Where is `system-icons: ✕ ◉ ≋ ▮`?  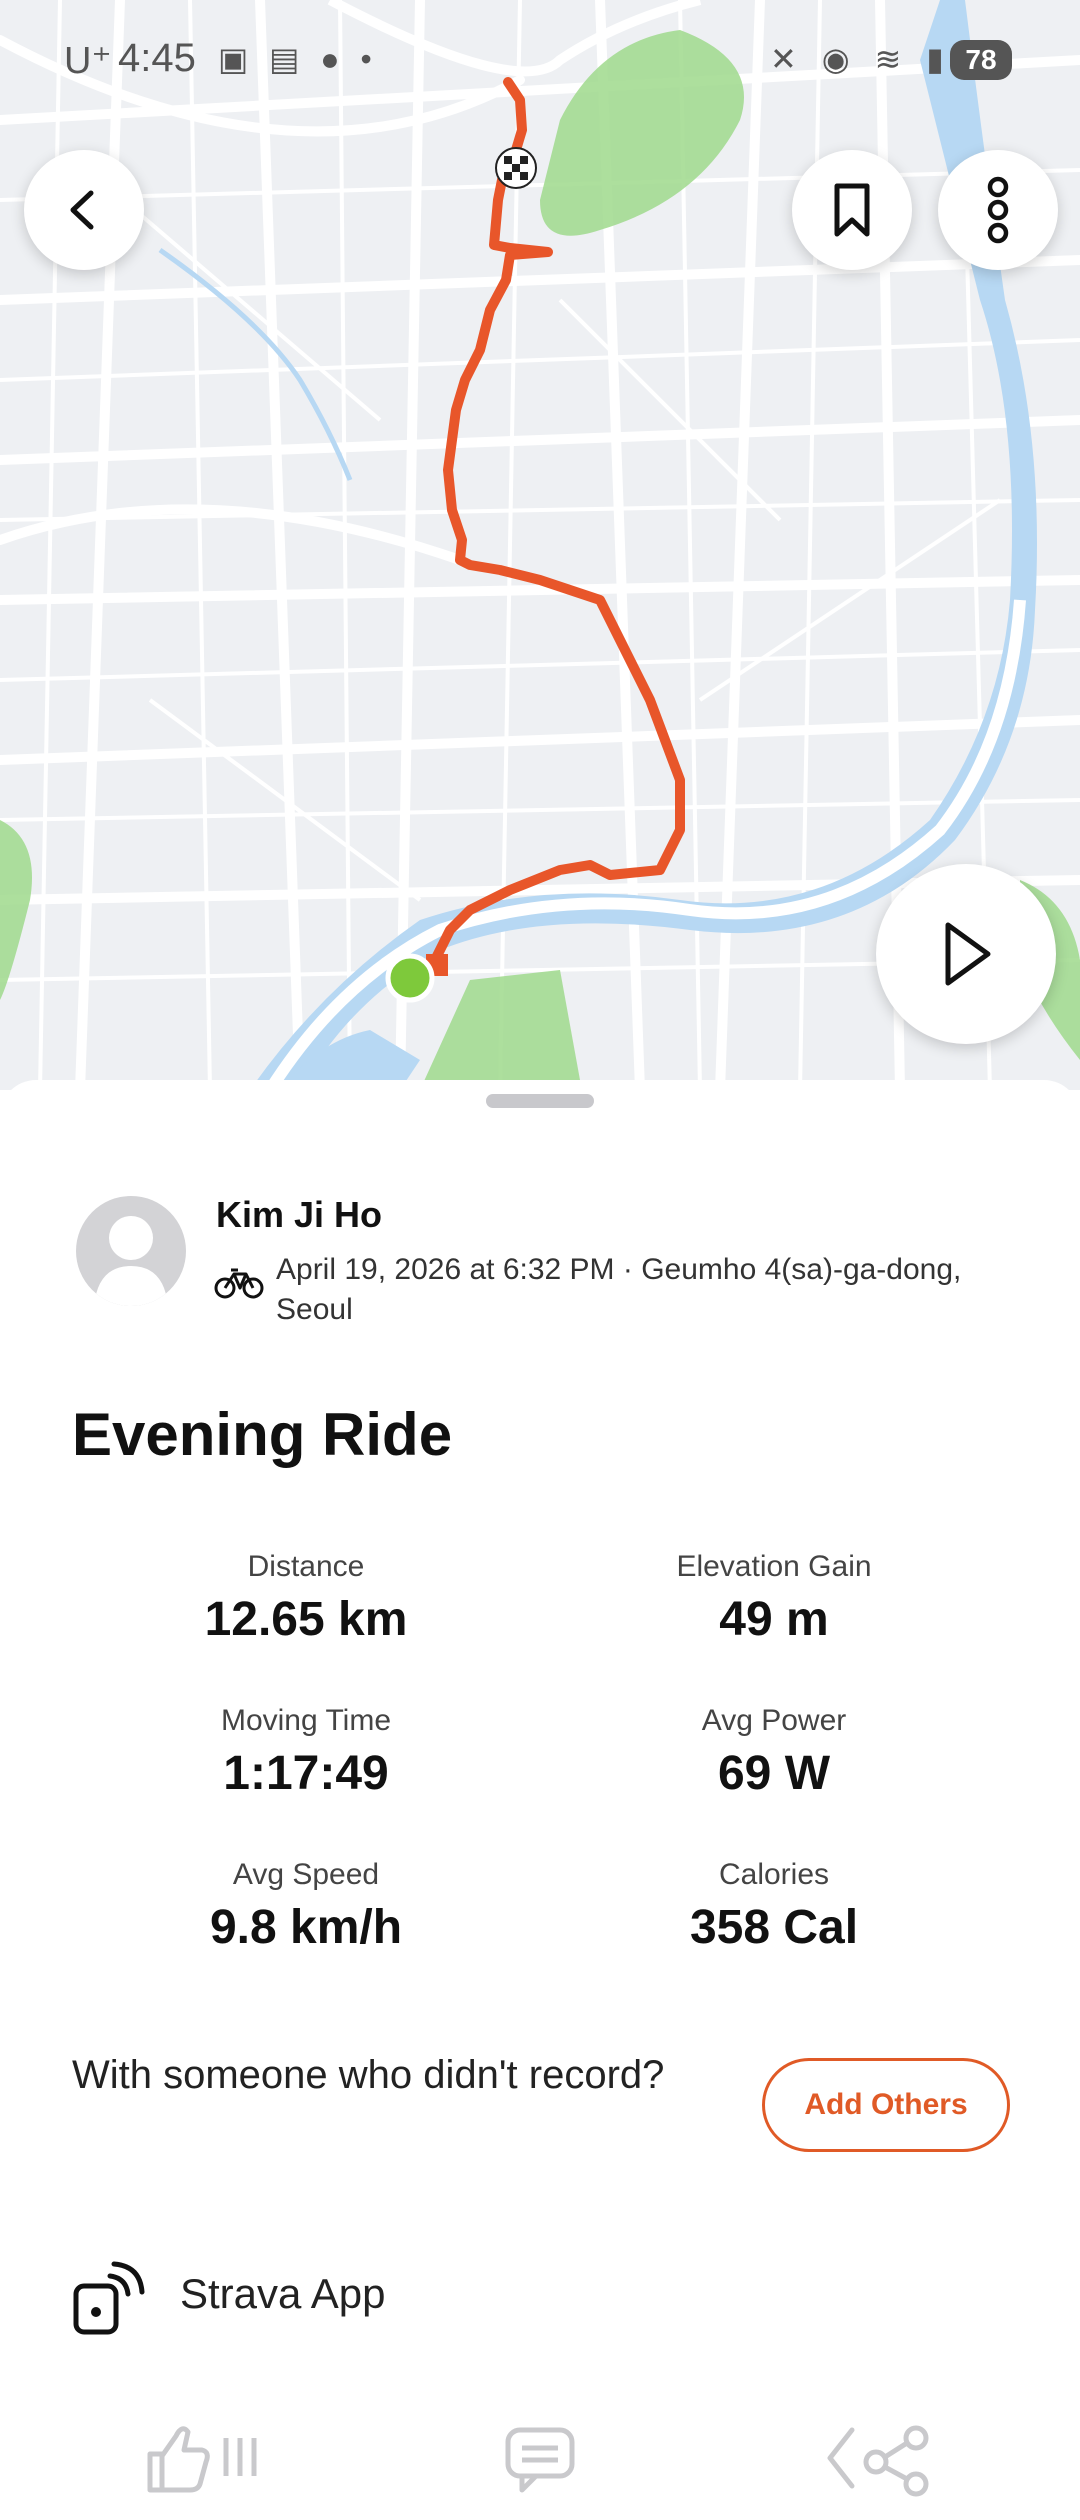 system-icons: ✕ ◉ ≋ ▮ is located at coordinates (861, 59).